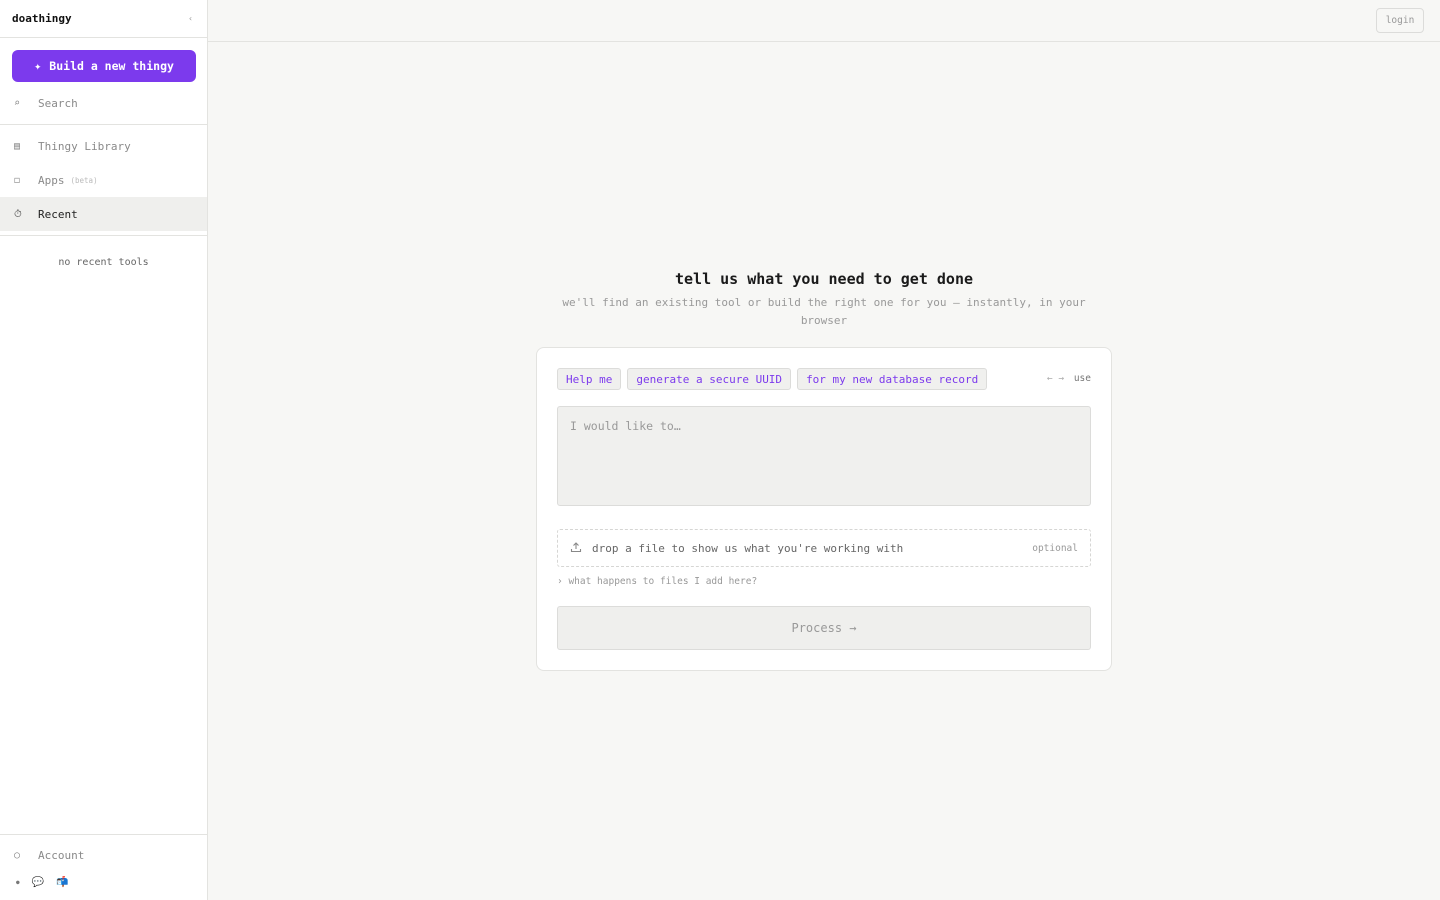 The width and height of the screenshot is (1440, 900). I want to click on use-suggestion-hint: ← → use, so click(1069, 378).